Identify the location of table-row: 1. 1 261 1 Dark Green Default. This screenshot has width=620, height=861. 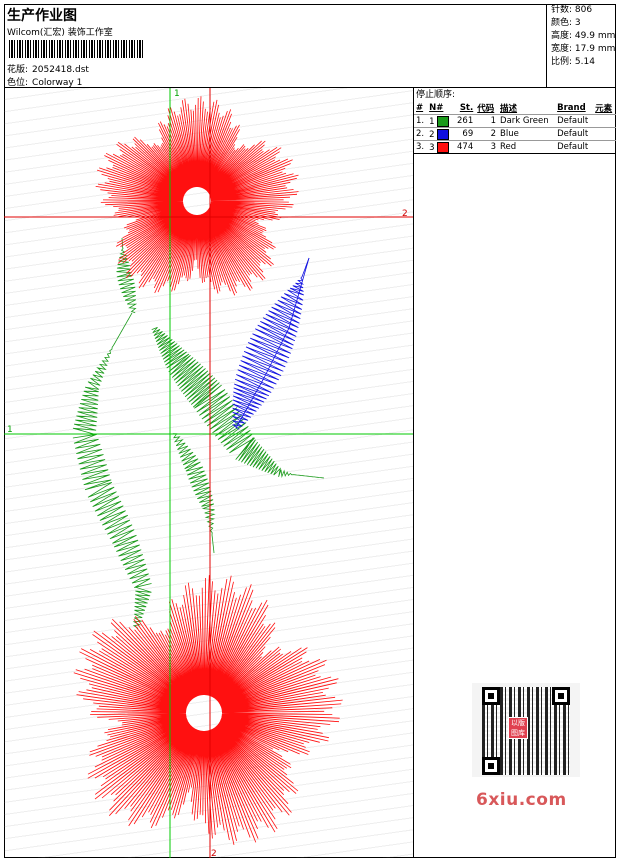
(515, 121).